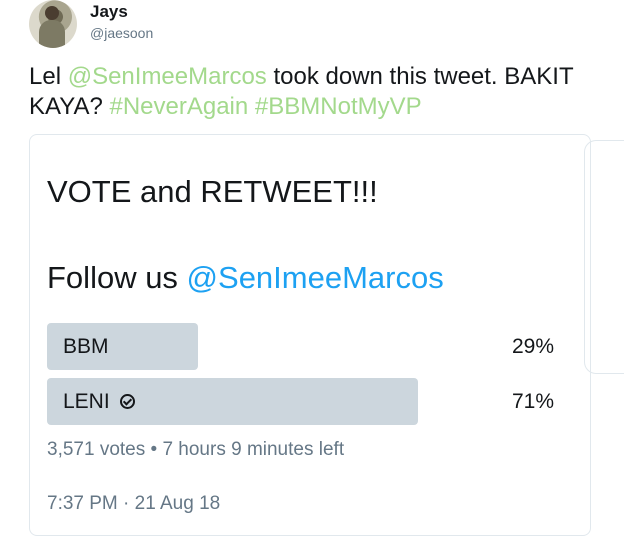 This screenshot has height=536, width=624. I want to click on tweet-prefix: Lel, so click(48, 76).